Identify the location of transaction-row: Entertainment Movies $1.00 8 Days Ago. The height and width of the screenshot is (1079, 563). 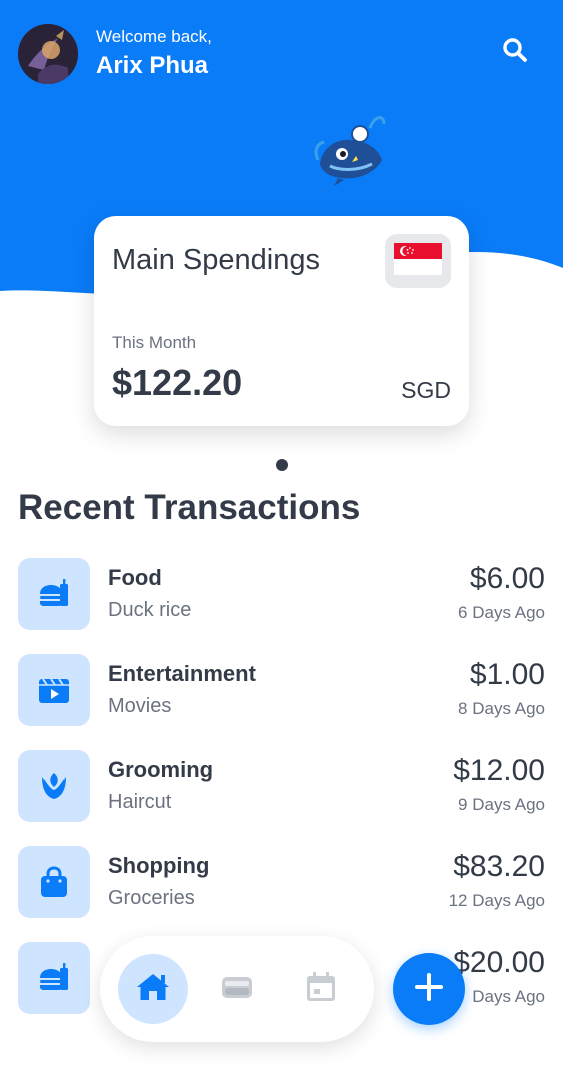
(281, 690).